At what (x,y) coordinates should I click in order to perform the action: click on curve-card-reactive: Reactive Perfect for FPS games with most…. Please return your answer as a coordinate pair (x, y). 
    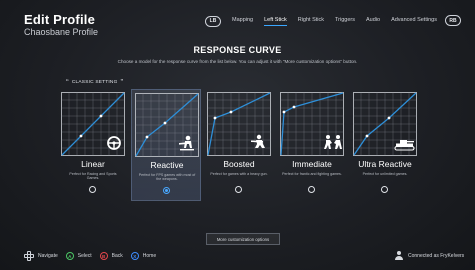
    Looking at the image, I should click on (166, 145).